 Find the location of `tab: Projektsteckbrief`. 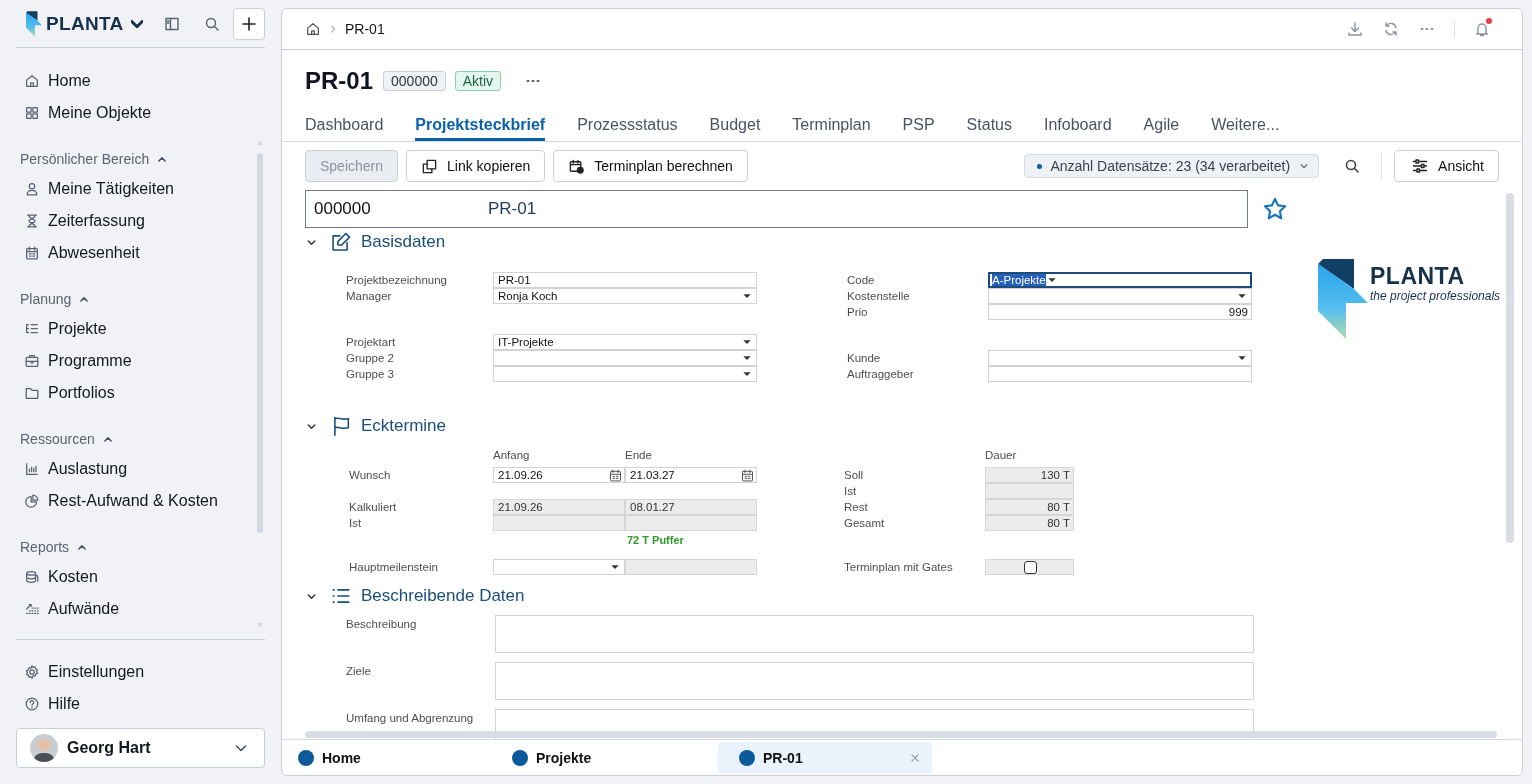

tab: Projektsteckbrief is located at coordinates (480, 122).